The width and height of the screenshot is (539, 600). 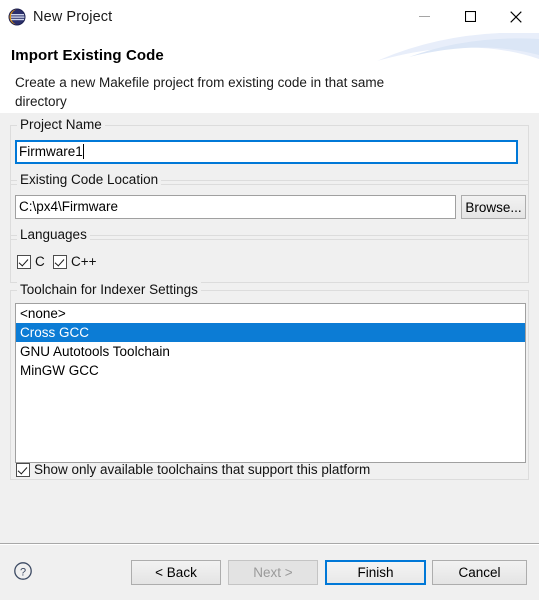 I want to click on language-checkbox-c-label: C, so click(x=40, y=261).